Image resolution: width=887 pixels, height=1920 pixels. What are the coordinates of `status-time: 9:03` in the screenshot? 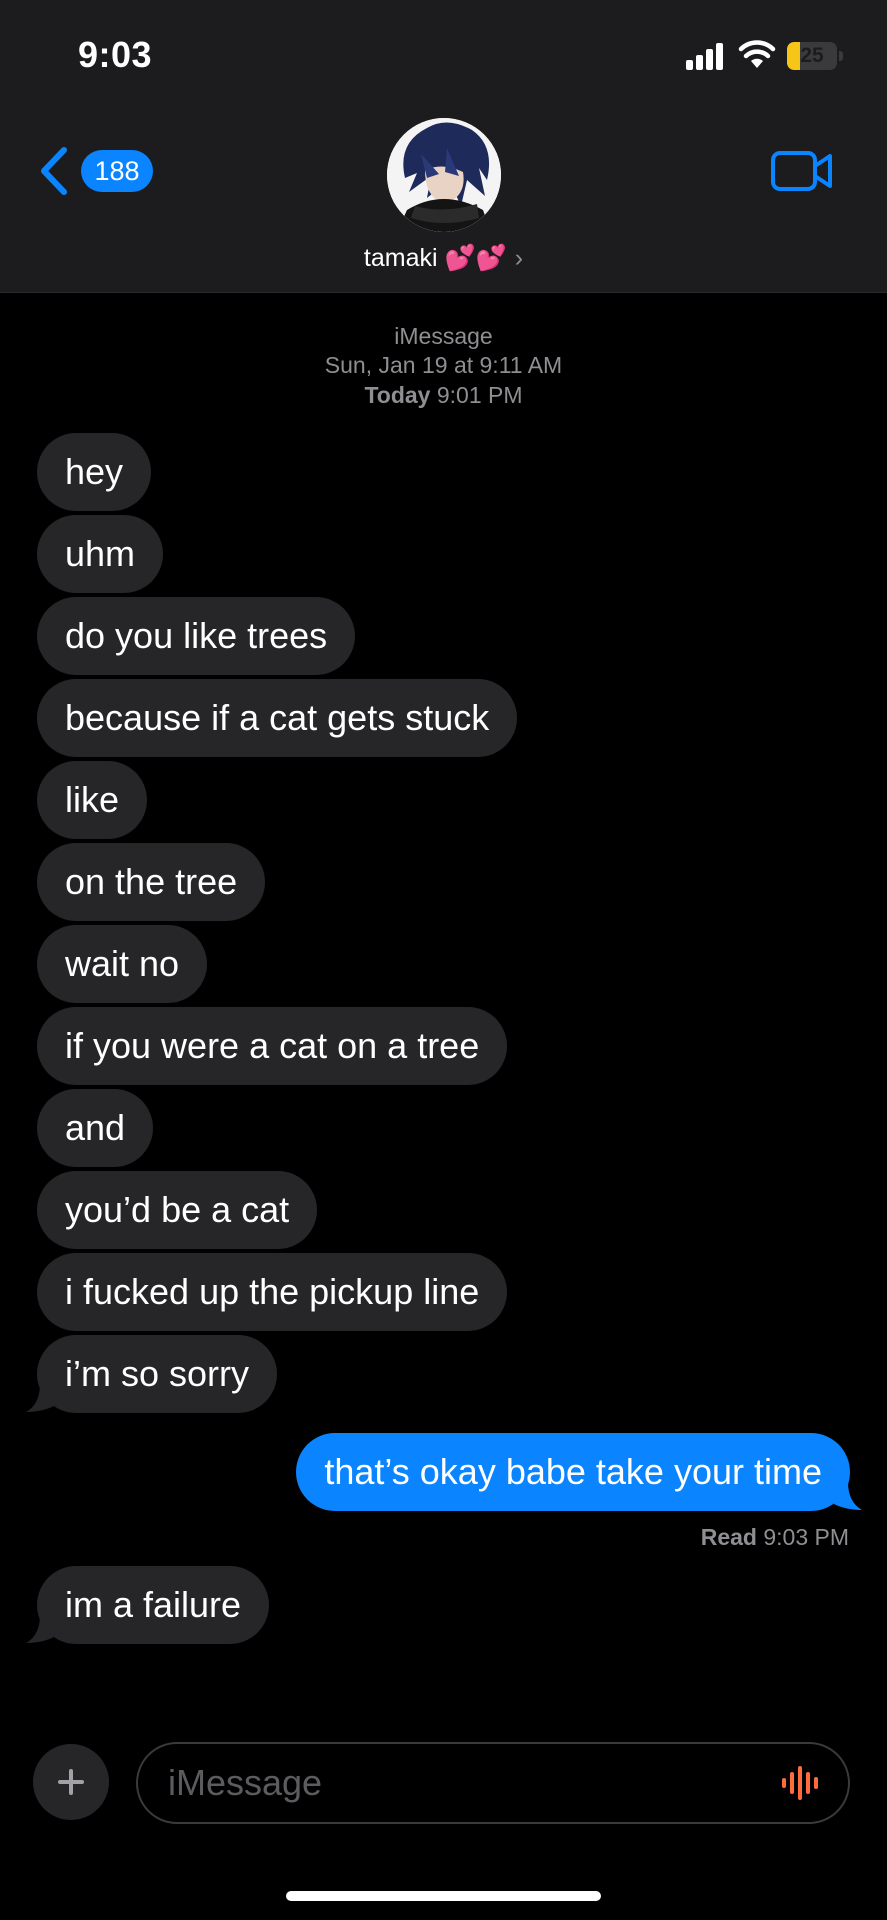 It's located at (115, 54).